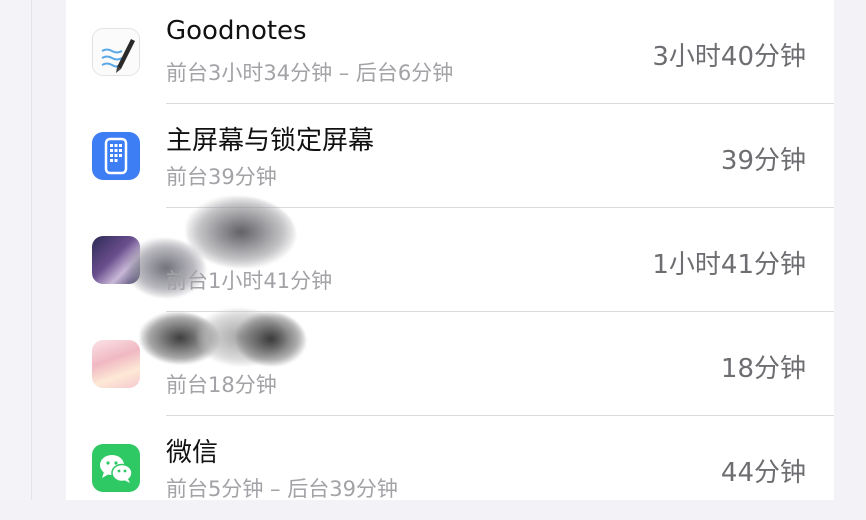 This screenshot has height=520, width=866. What do you see at coordinates (116, 156) in the screenshot?
I see `home-screen-icon` at bounding box center [116, 156].